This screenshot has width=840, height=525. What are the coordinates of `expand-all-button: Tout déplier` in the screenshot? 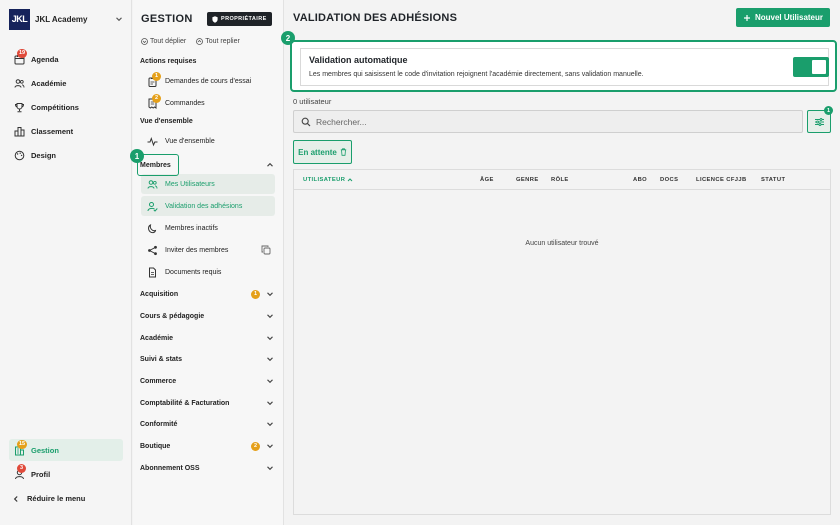 It's located at (163, 41).